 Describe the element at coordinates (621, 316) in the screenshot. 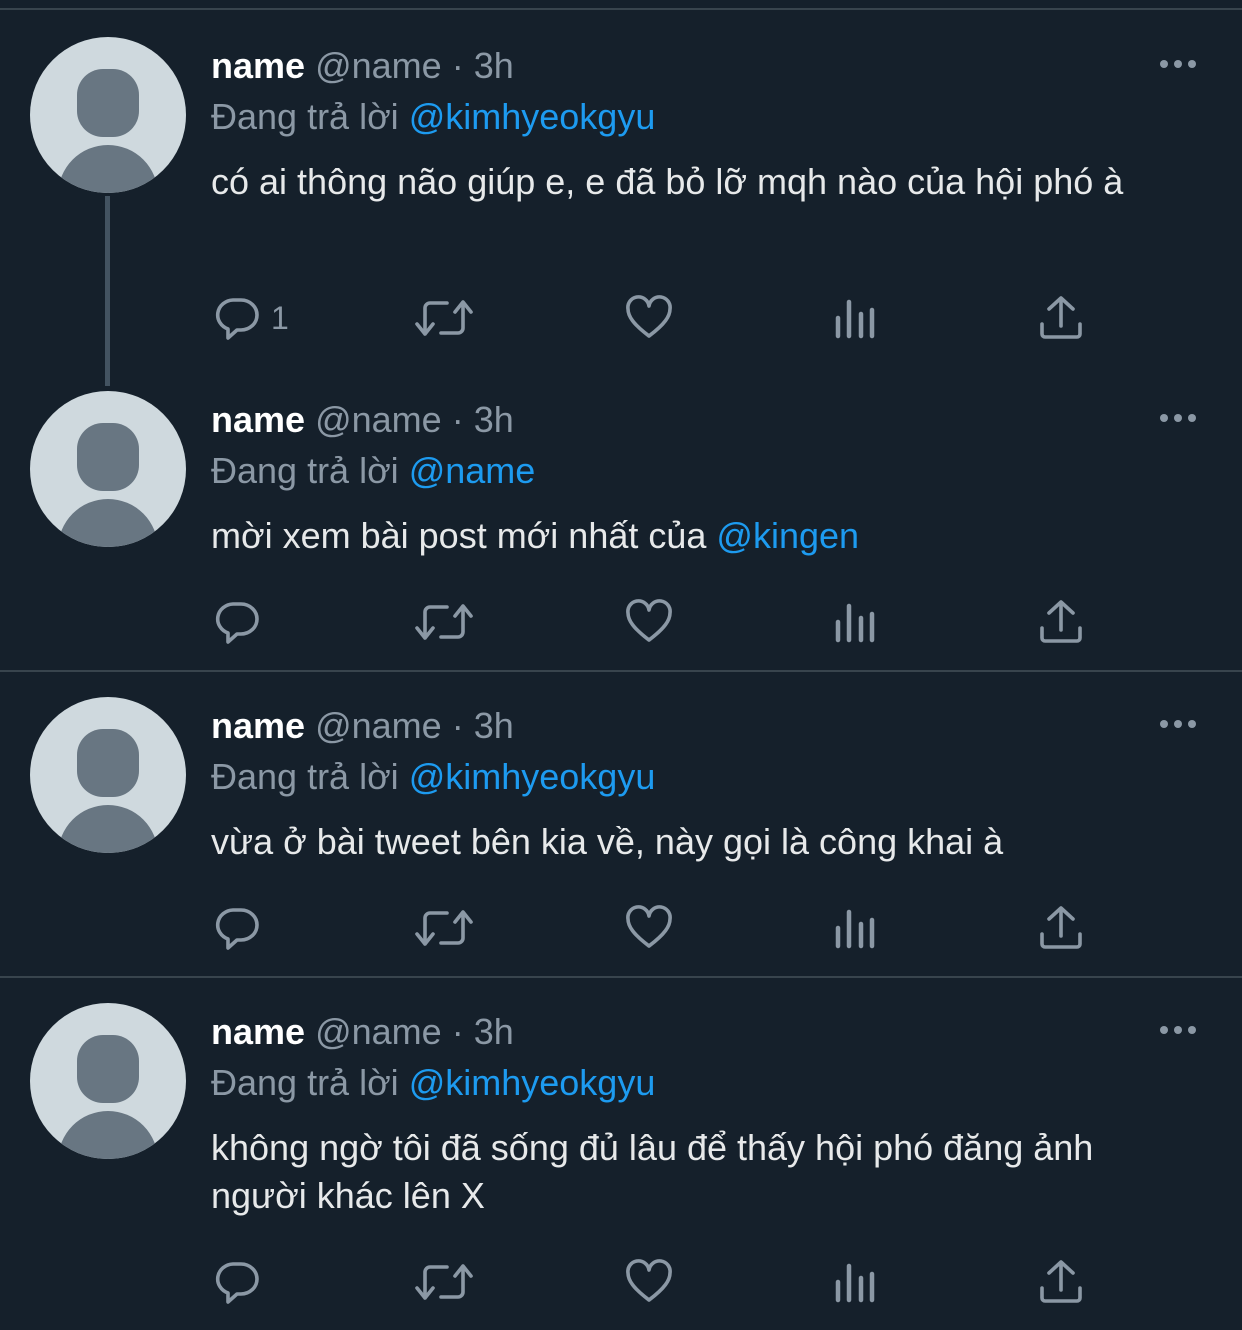

I see `tweet-actions: 1` at that location.